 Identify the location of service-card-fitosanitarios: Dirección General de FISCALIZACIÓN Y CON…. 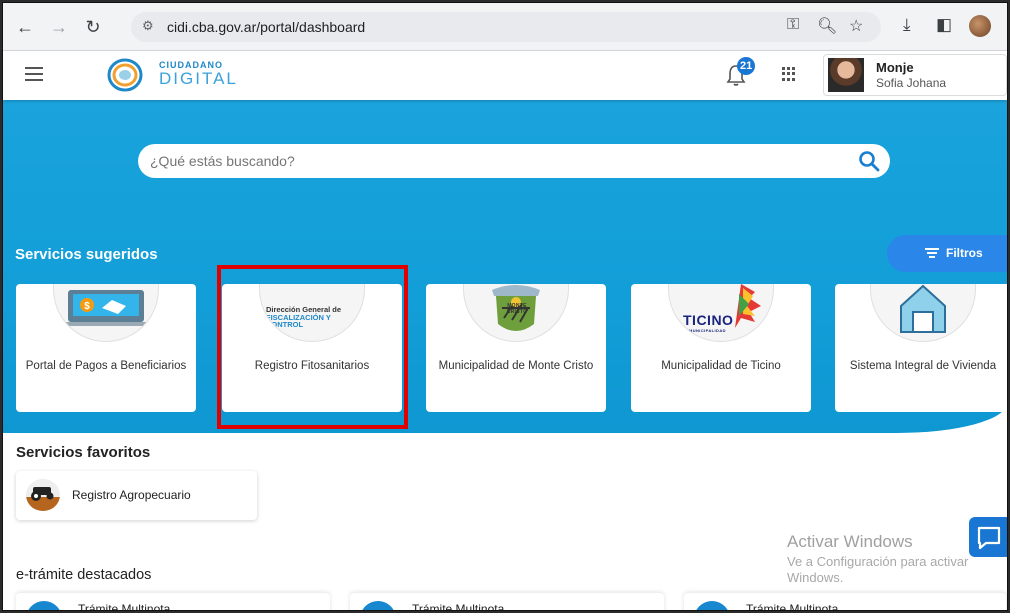
(312, 348).